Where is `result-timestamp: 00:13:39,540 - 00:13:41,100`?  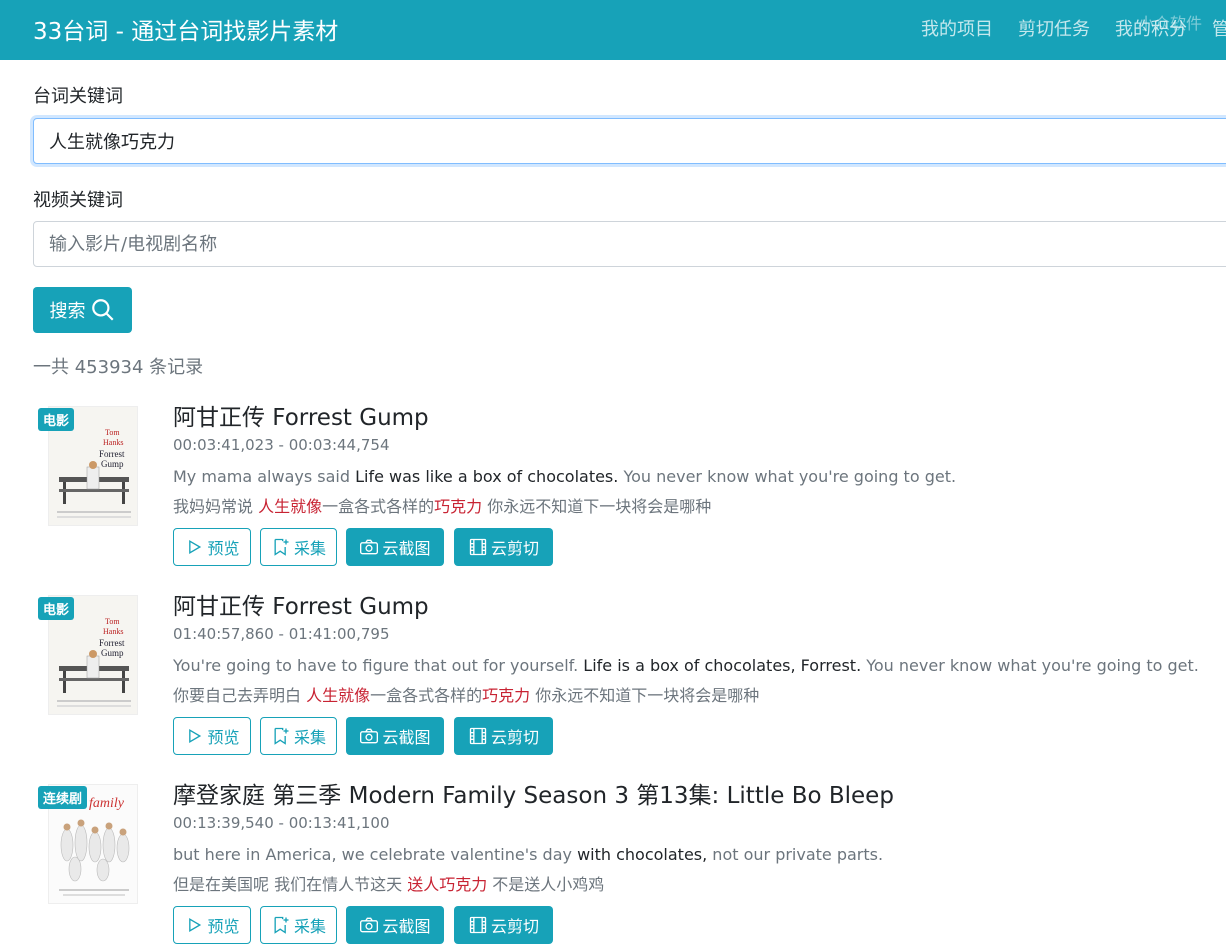 result-timestamp: 00:13:39,540 - 00:13:41,100 is located at coordinates (281, 823).